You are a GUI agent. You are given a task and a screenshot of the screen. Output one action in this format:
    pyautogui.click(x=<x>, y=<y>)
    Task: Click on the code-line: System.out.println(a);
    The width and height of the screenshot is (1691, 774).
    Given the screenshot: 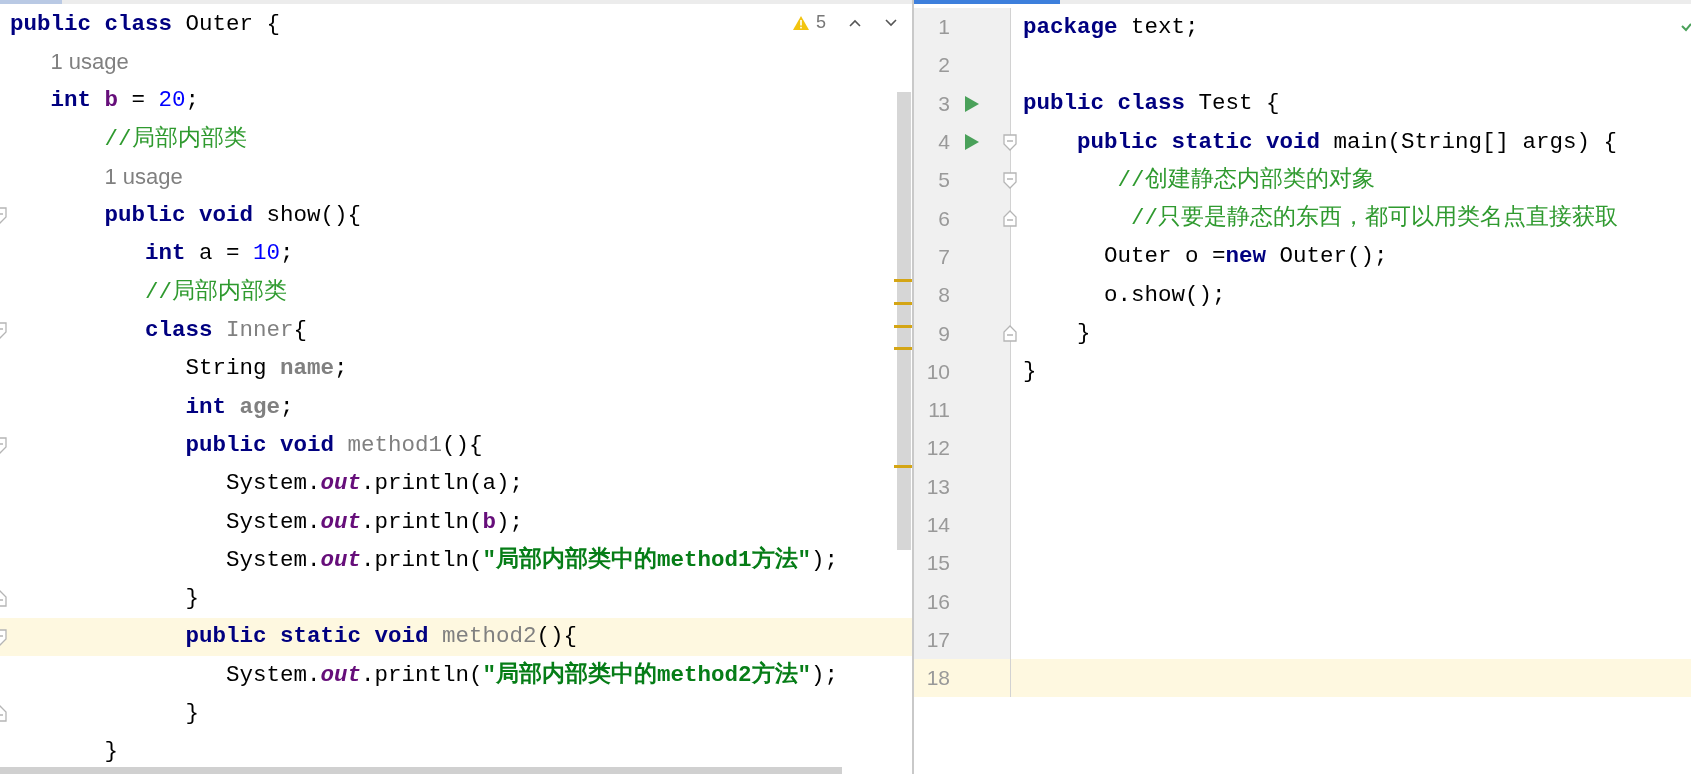 What is the action you would take?
    pyautogui.click(x=375, y=484)
    